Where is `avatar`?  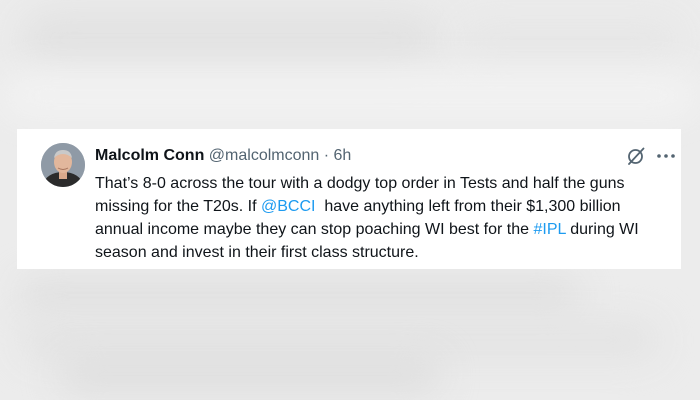
avatar is located at coordinates (63, 165).